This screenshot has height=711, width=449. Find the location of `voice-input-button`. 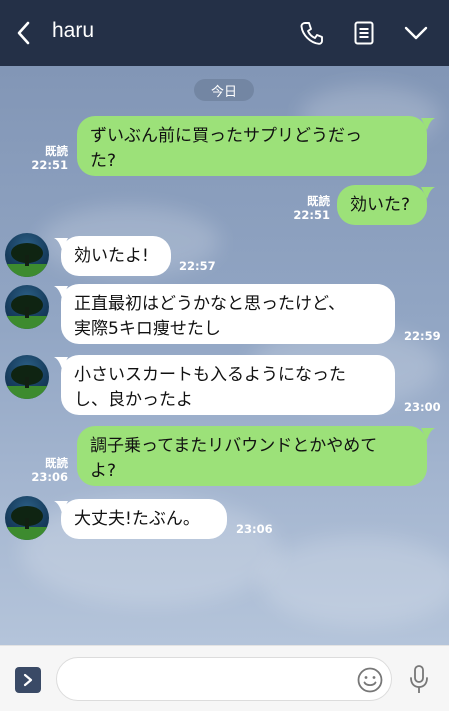

voice-input-button is located at coordinates (419, 680).